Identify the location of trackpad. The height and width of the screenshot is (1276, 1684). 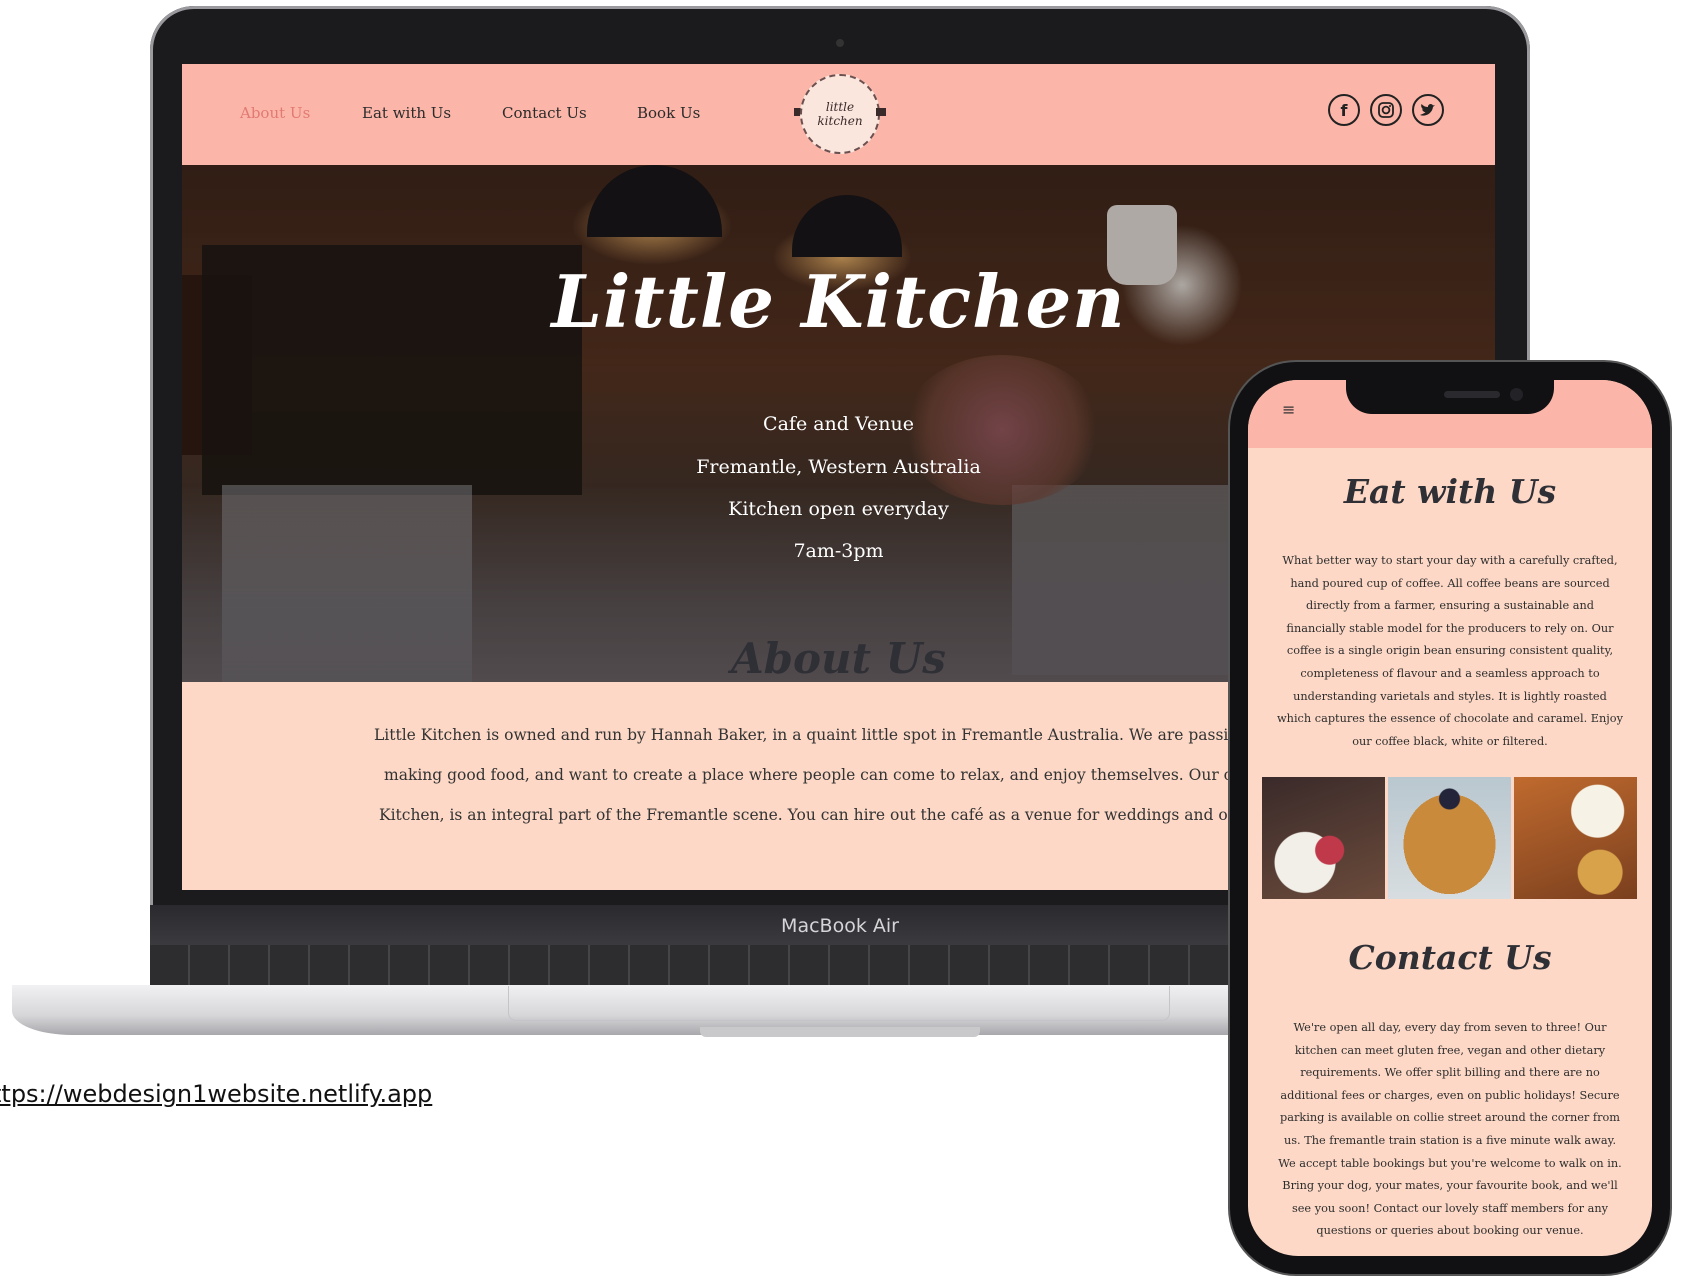
(839, 1003).